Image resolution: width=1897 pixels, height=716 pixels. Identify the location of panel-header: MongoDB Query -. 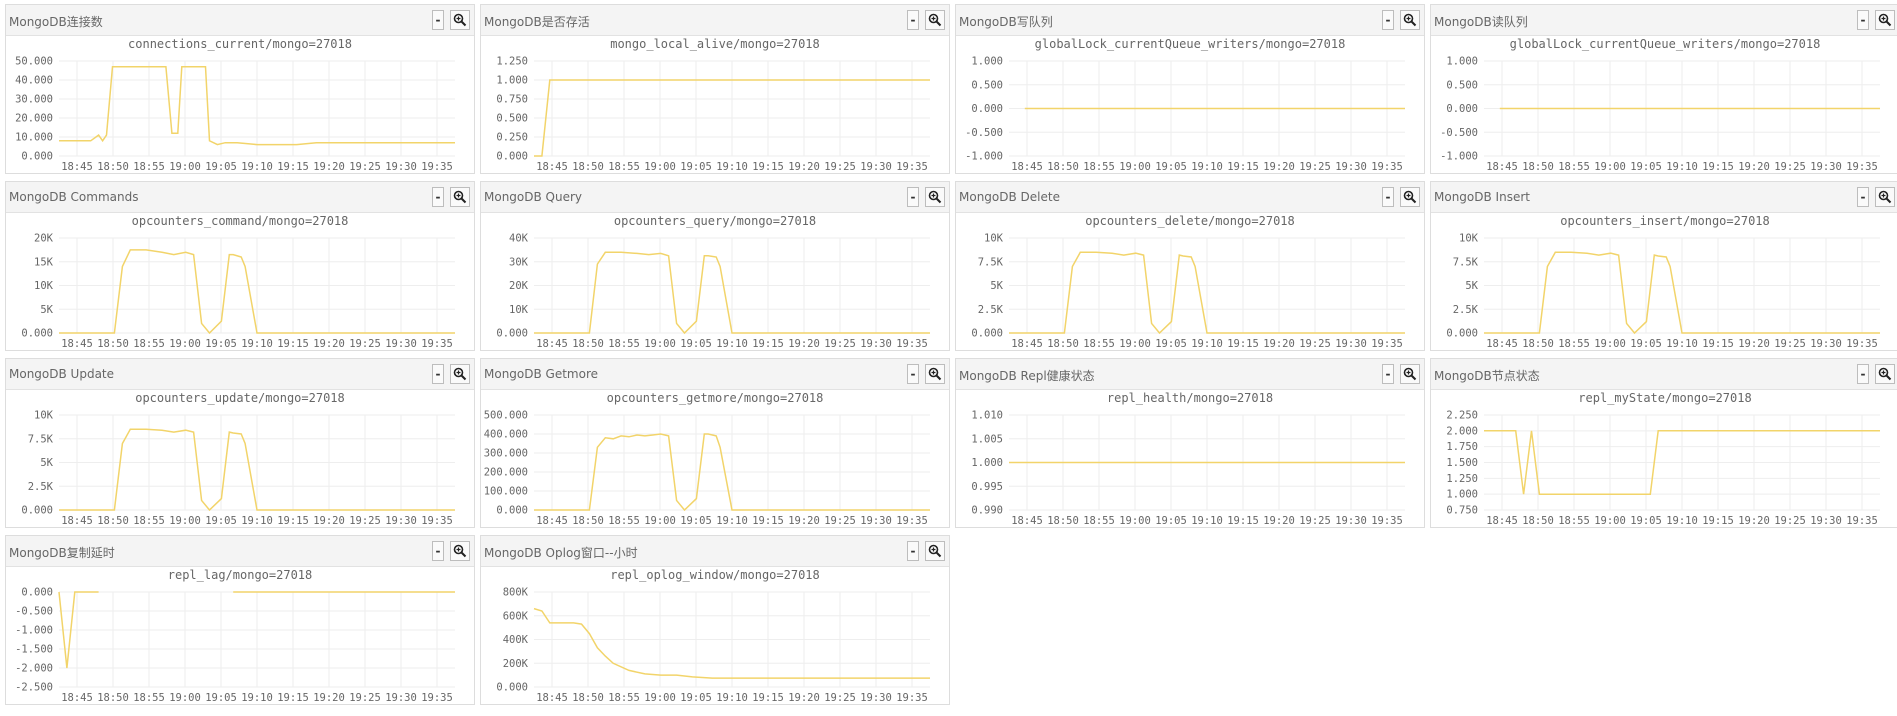
(715, 197).